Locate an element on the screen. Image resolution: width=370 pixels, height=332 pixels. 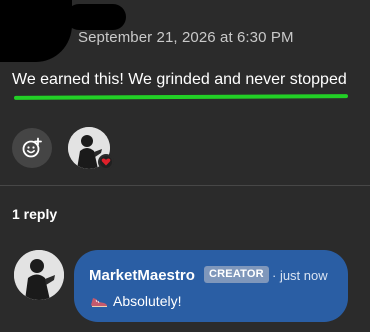
reply-count: 1 reply is located at coordinates (34, 214).